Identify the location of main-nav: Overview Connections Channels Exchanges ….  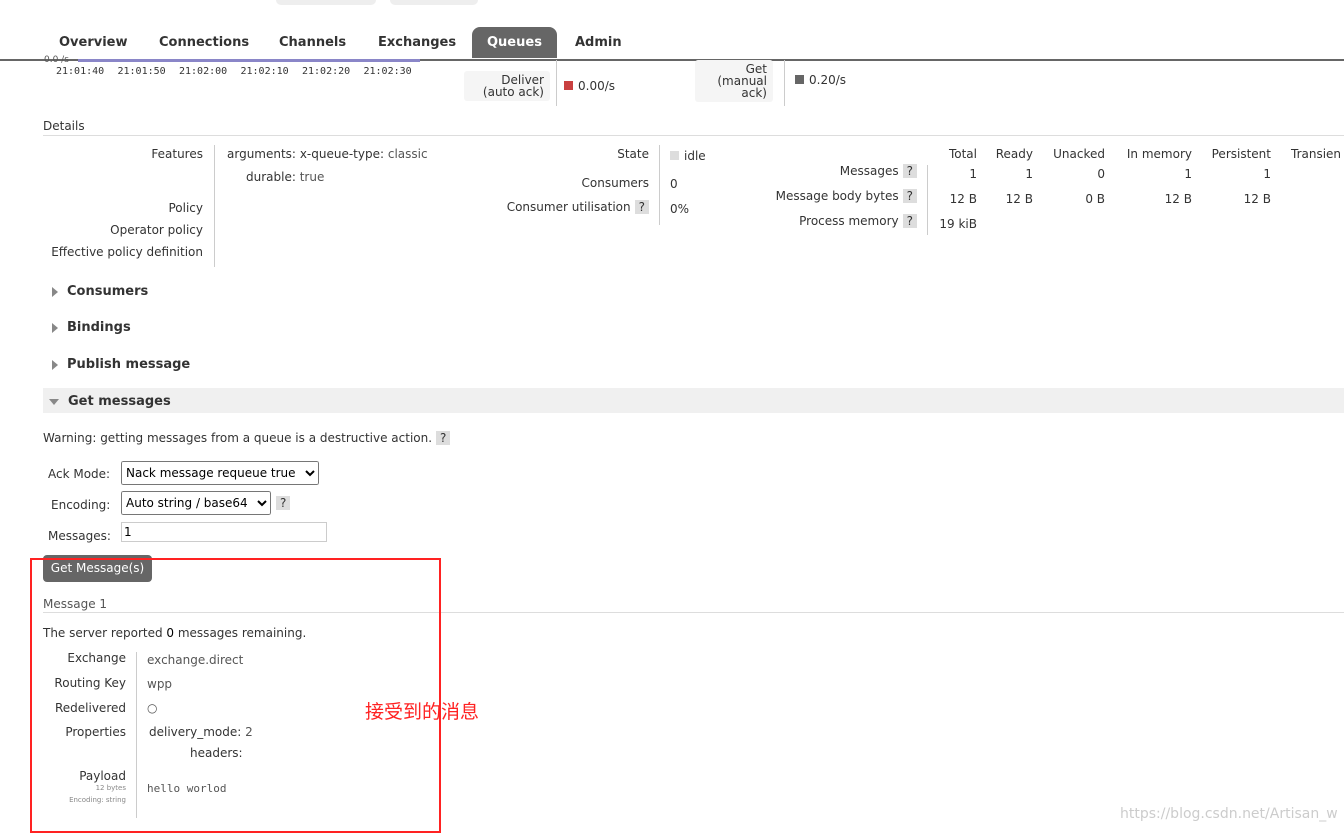
(672, 44).